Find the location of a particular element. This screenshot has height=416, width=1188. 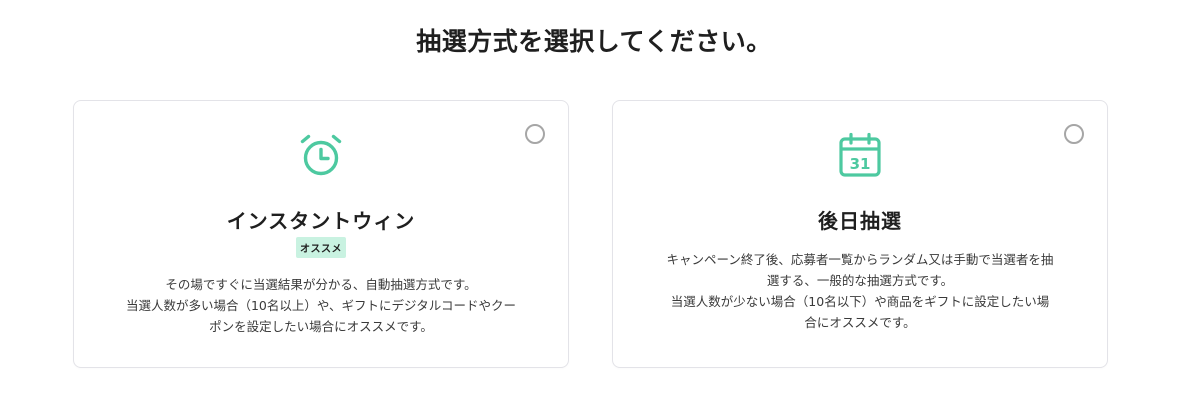

later-draw-heading: 後日抽選 is located at coordinates (860, 221).